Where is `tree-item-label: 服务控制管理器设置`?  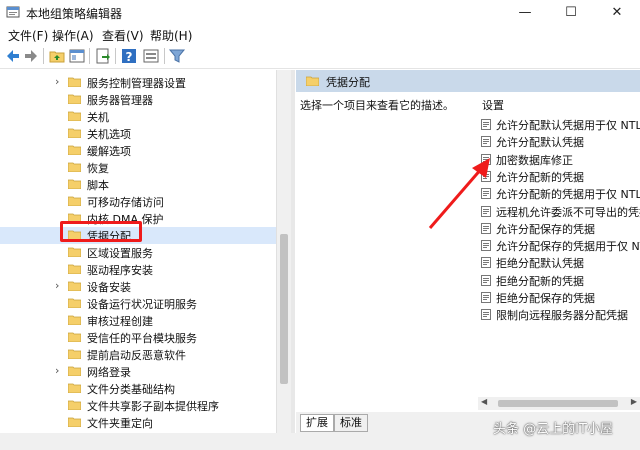 tree-item-label: 服务控制管理器设置 is located at coordinates (136, 83).